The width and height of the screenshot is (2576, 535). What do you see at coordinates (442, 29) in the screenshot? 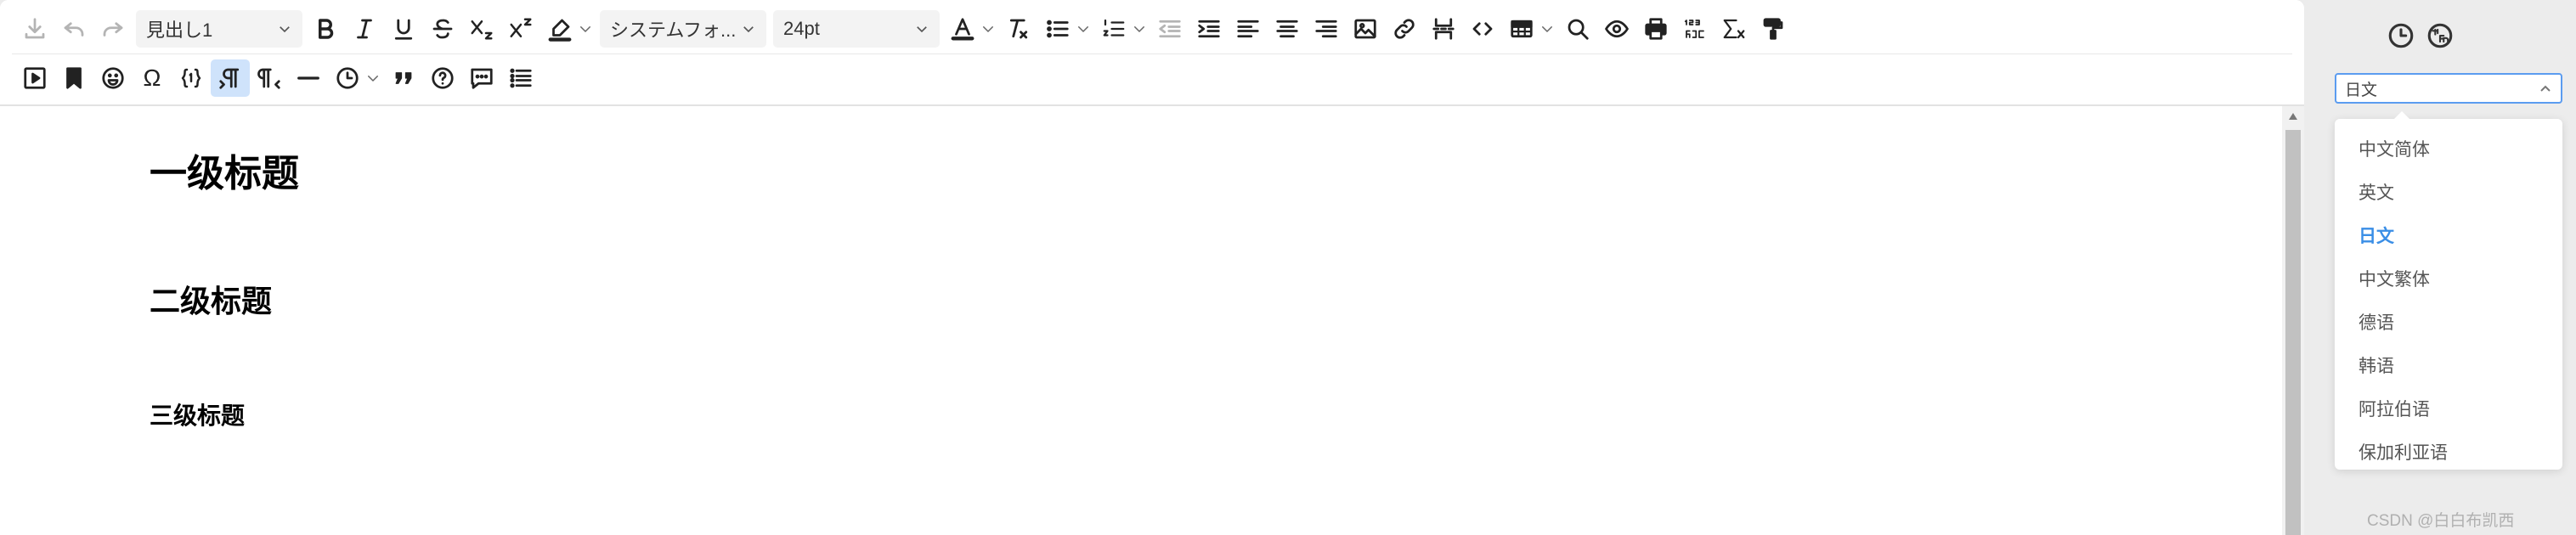
I see `strikethrough-button` at bounding box center [442, 29].